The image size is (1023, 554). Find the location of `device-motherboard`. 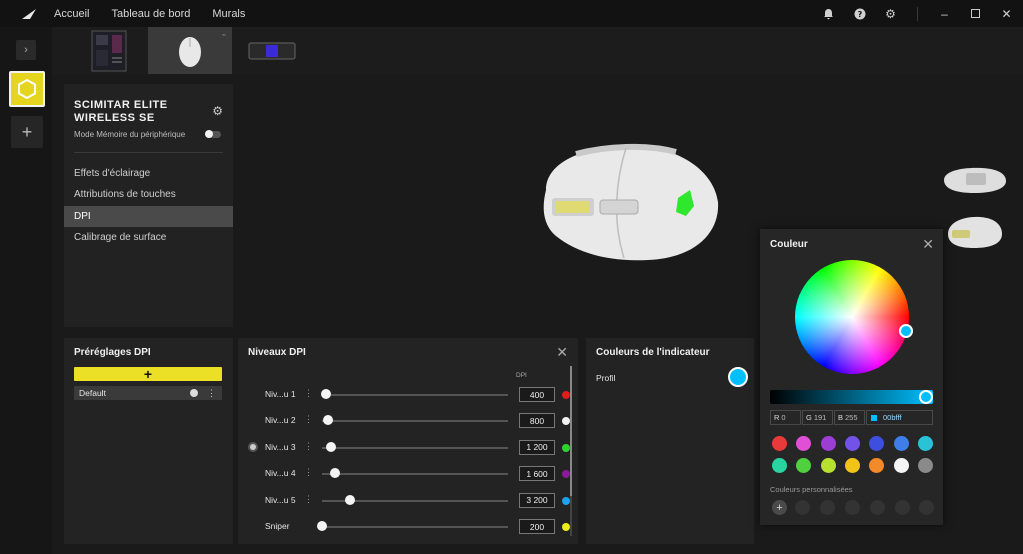

device-motherboard is located at coordinates (109, 50).